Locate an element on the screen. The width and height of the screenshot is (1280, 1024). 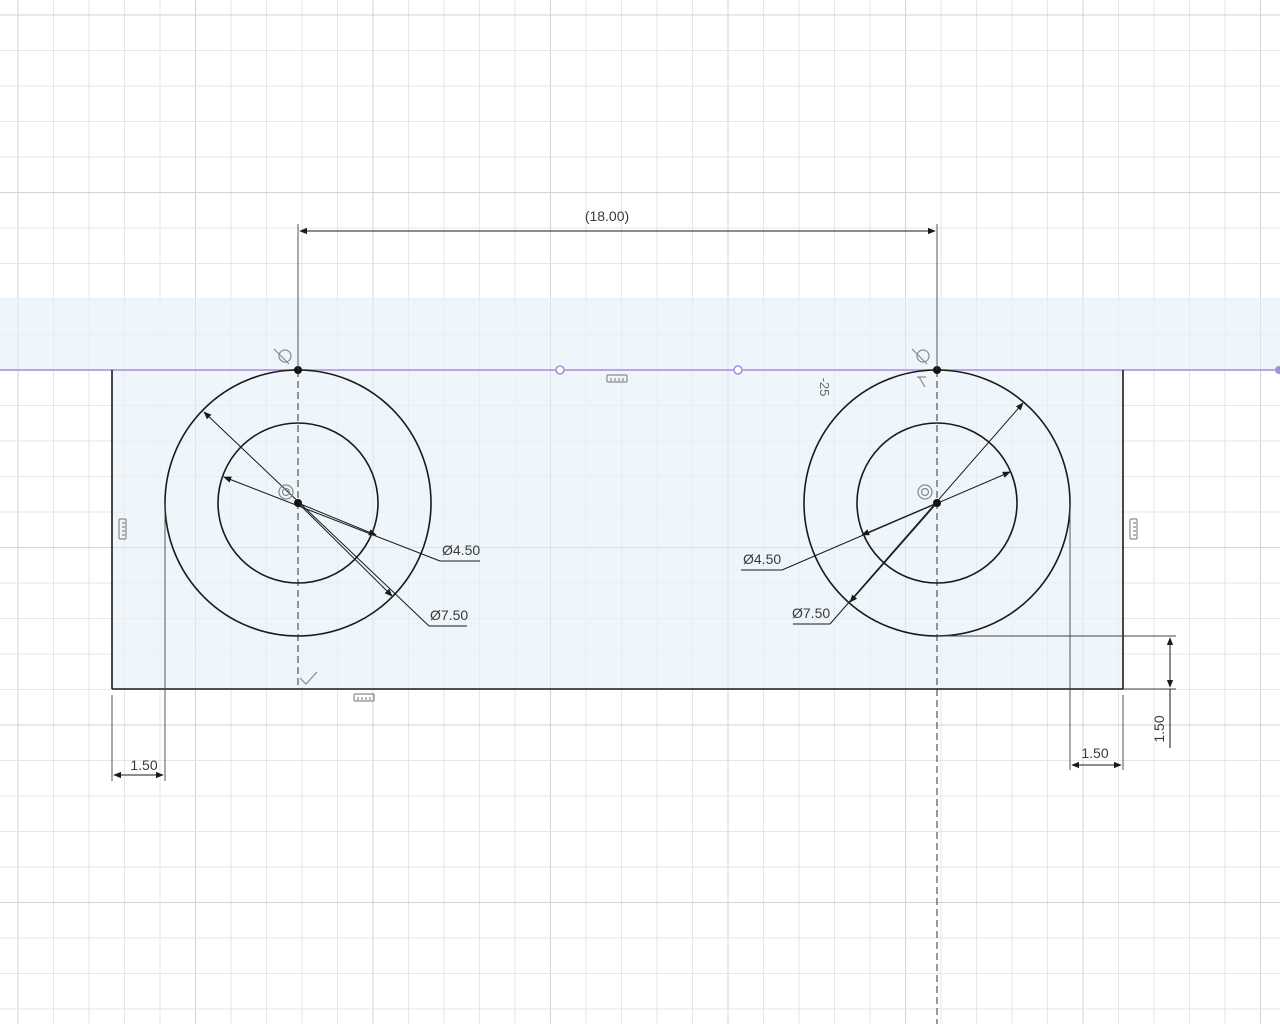
bottom-offset-dimension: 1.50 is located at coordinates (1159, 728).